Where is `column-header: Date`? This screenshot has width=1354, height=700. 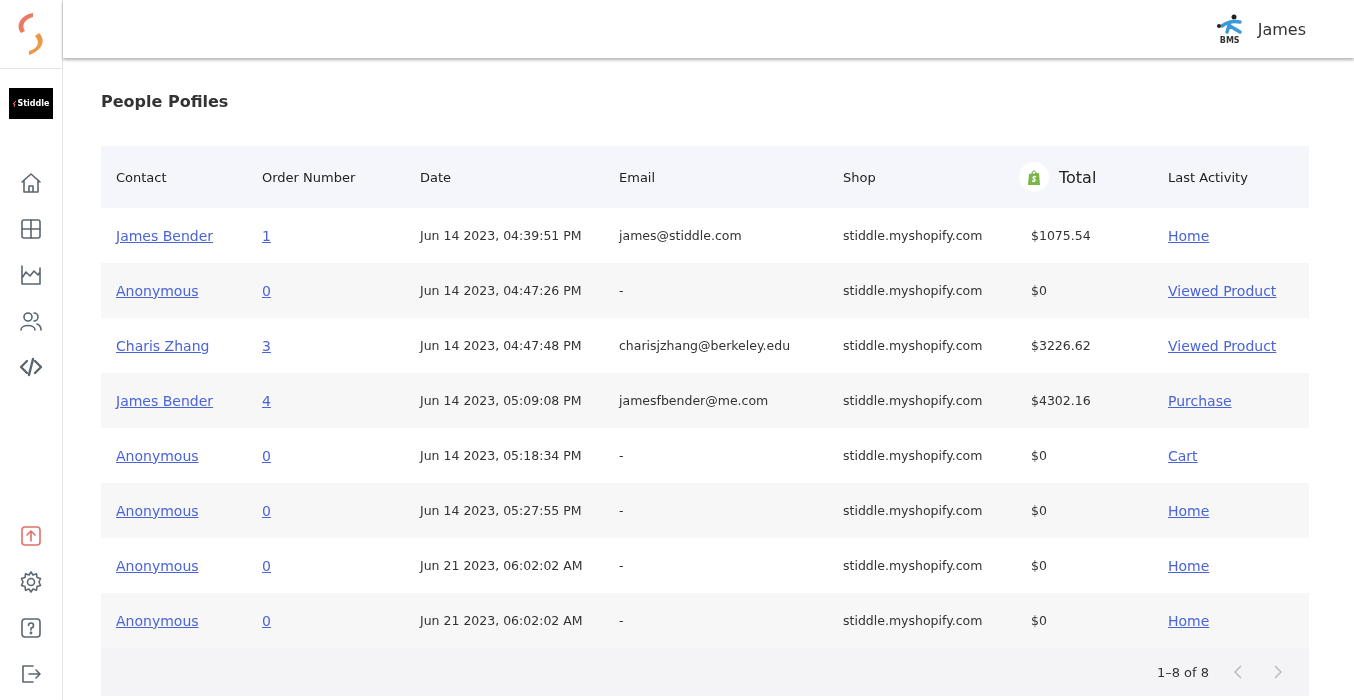
column-header: Date is located at coordinates (436, 177).